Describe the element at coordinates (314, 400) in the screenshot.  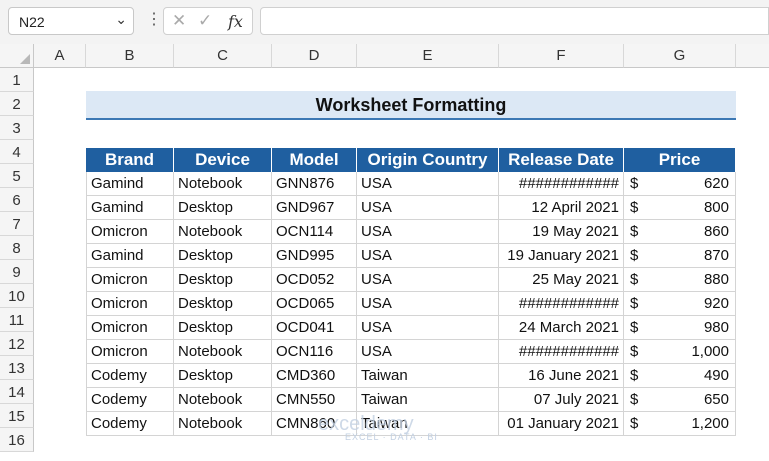
I see `table-cell: CMN550` at that location.